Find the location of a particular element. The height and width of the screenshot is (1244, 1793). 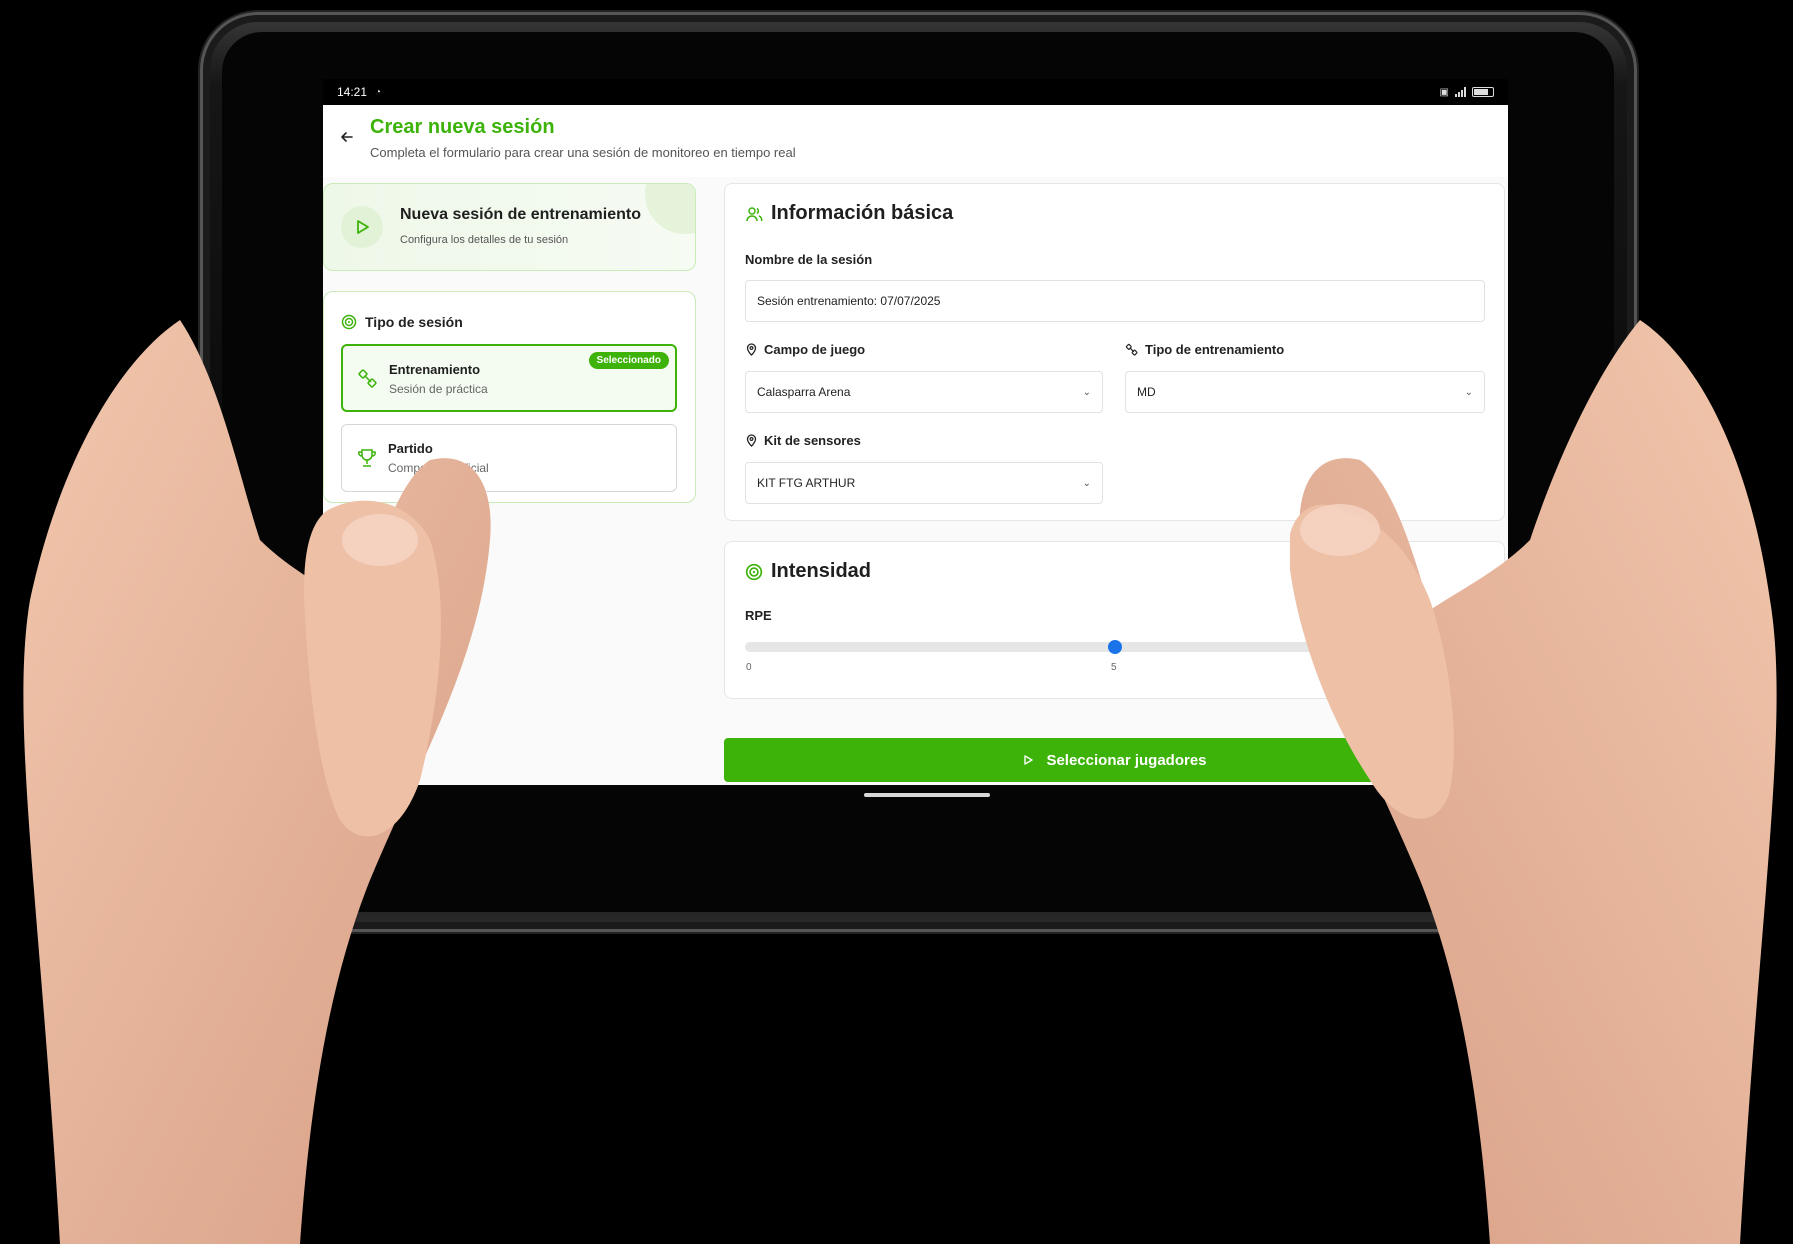

field-select: Calasparra Arena ⌄ is located at coordinates (924, 392).